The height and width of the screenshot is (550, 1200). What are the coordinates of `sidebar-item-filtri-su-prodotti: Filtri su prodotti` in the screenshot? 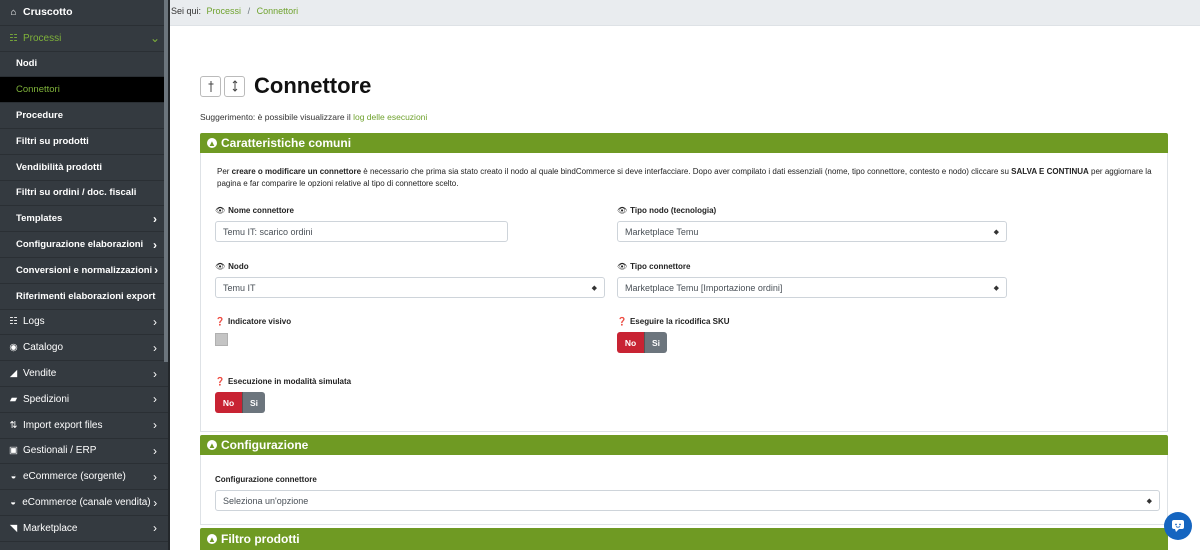 It's located at (84, 142).